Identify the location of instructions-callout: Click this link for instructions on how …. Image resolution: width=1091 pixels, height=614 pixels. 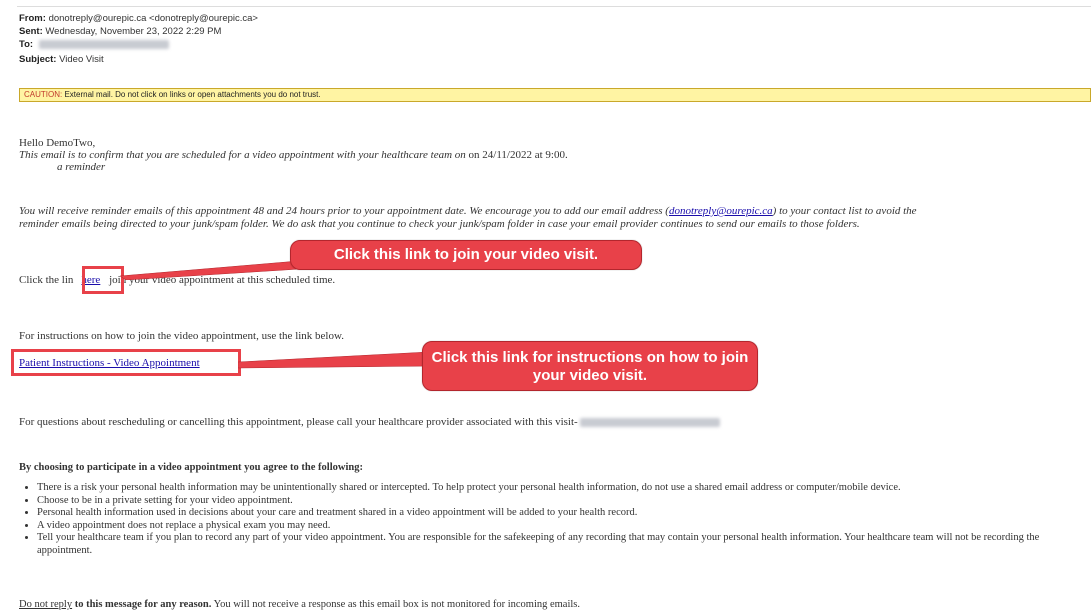
(590, 366).